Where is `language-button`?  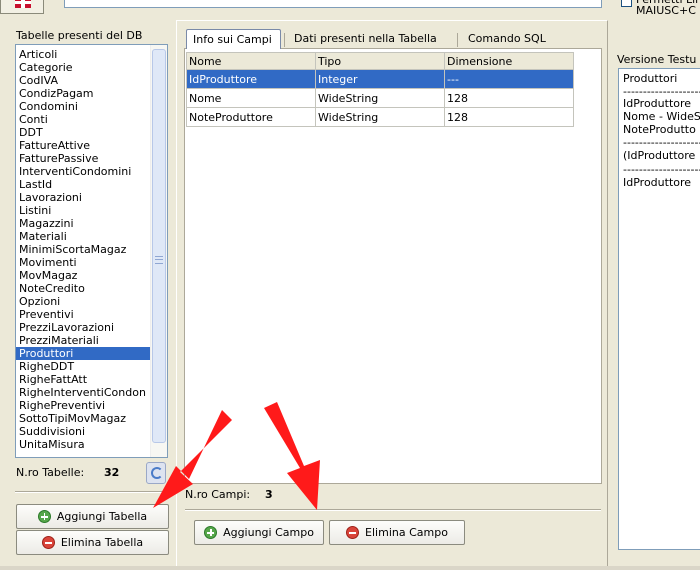
language-button is located at coordinates (22, 7).